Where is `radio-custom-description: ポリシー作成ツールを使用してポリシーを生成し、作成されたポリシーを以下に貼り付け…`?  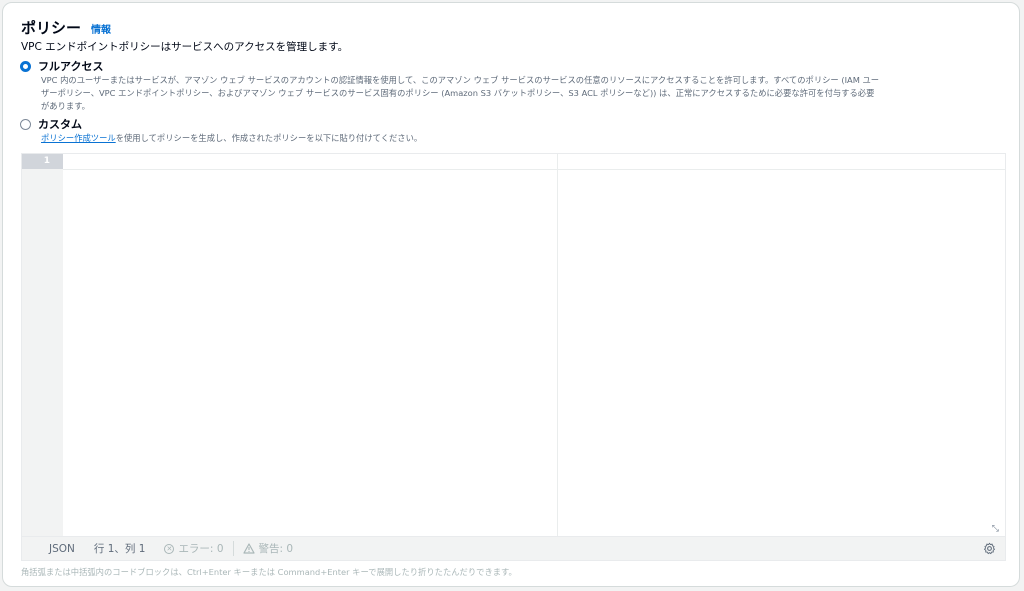
radio-custom-description: ポリシー作成ツールを使用してポリシーを生成し、作成されたポリシーを以下に貼り付け… is located at coordinates (524, 138).